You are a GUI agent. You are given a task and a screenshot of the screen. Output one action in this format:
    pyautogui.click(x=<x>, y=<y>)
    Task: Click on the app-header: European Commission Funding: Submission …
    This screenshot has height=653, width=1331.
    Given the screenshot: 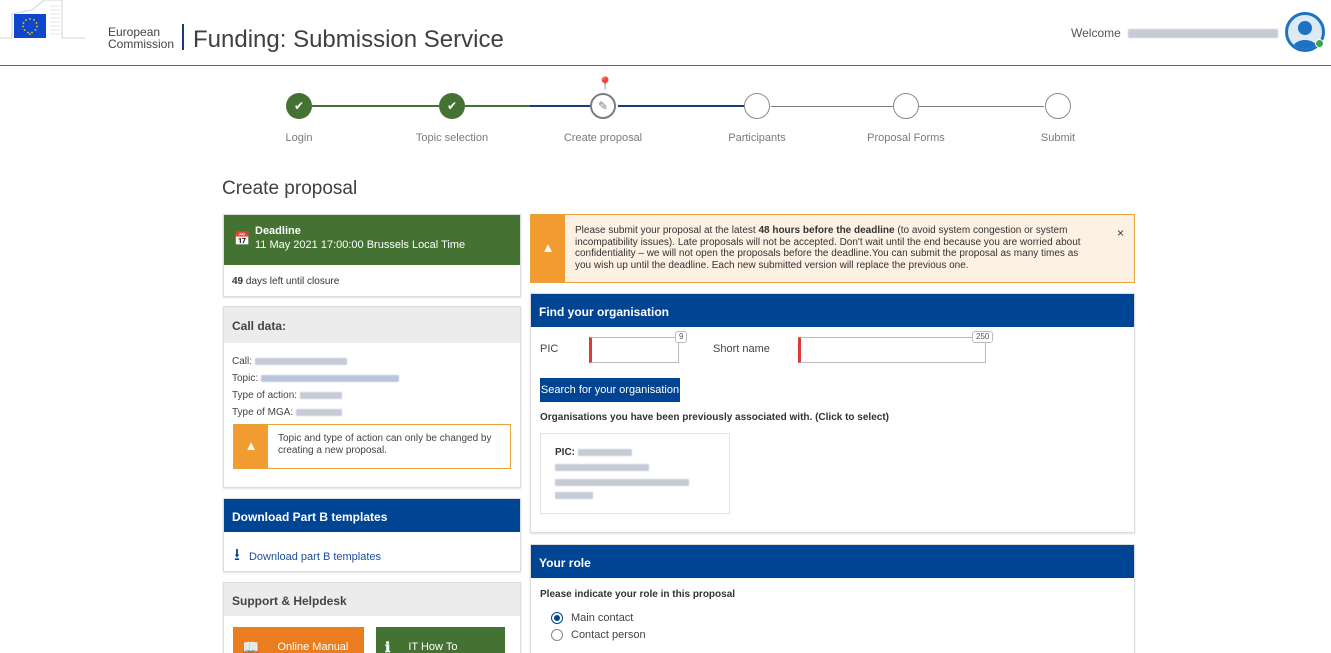 What is the action you would take?
    pyautogui.click(x=665, y=33)
    